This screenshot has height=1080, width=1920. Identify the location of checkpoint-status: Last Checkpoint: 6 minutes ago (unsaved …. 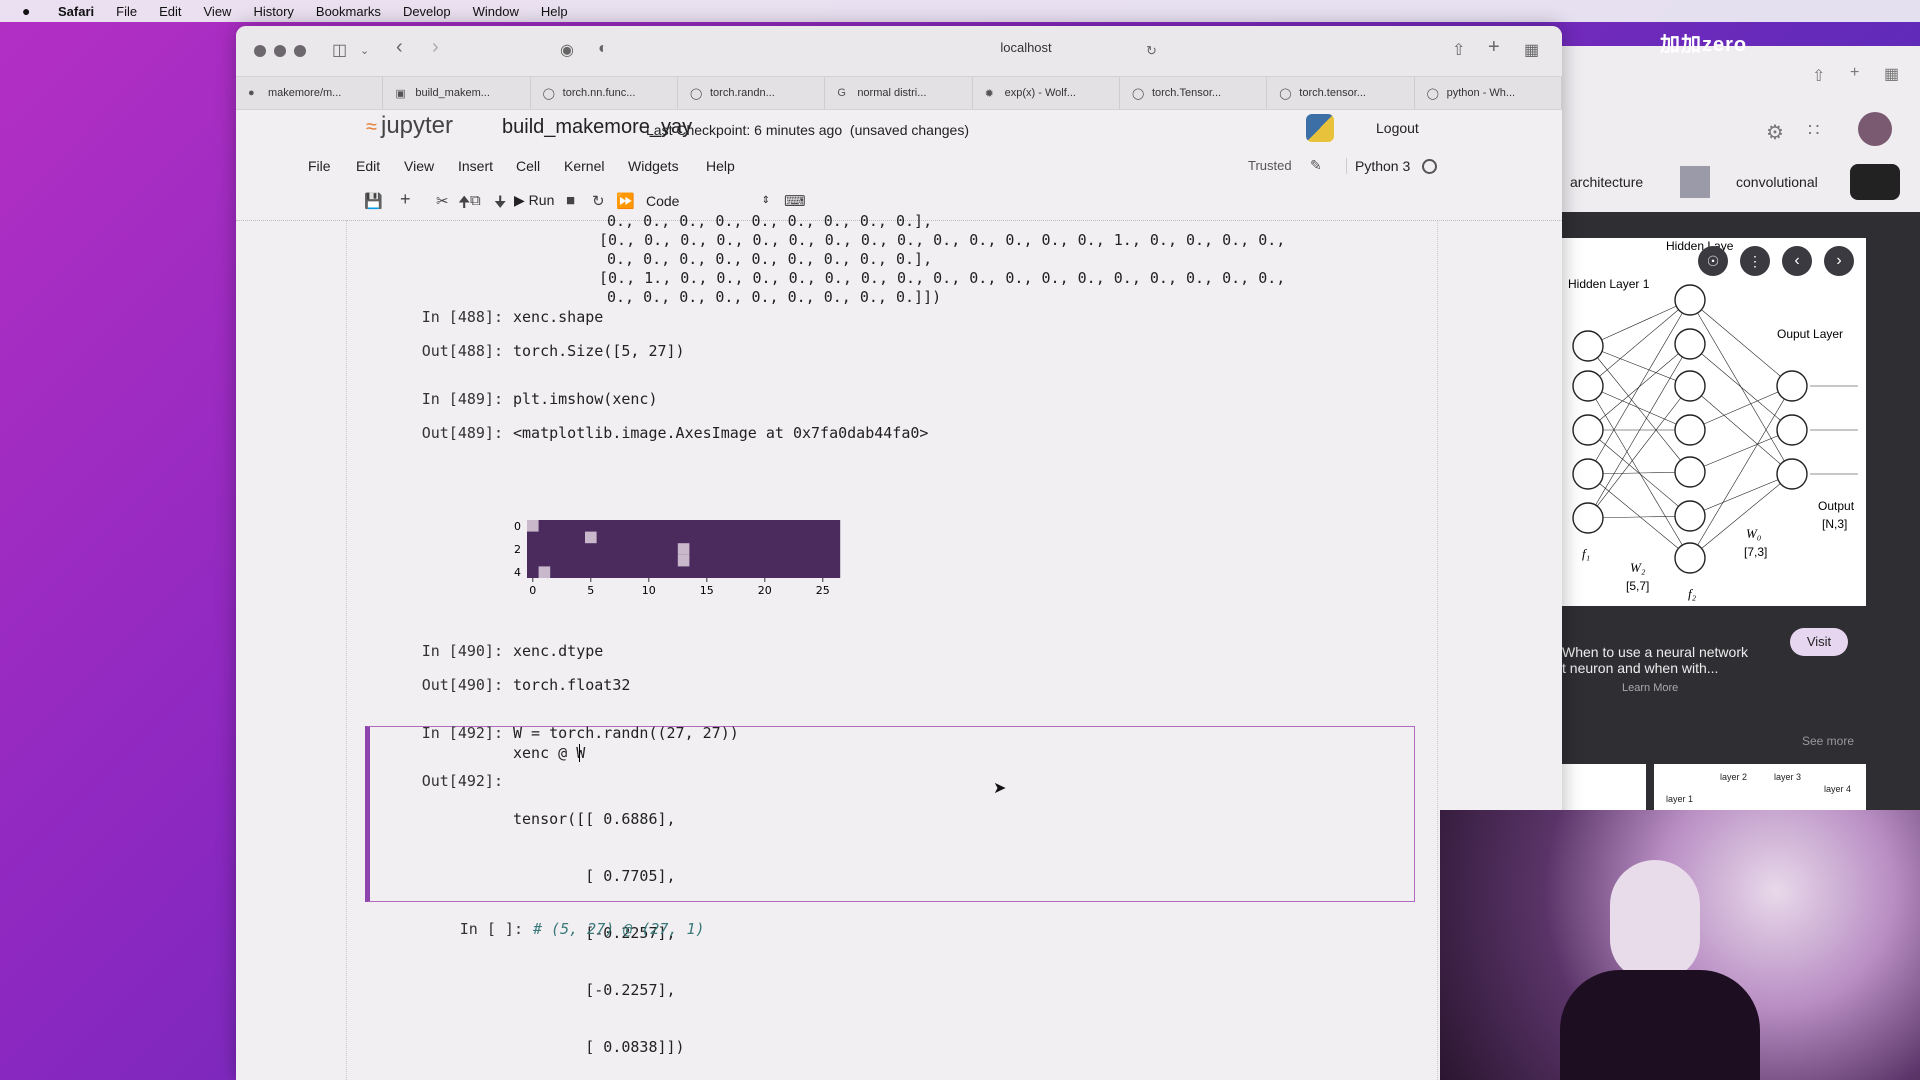
(807, 130).